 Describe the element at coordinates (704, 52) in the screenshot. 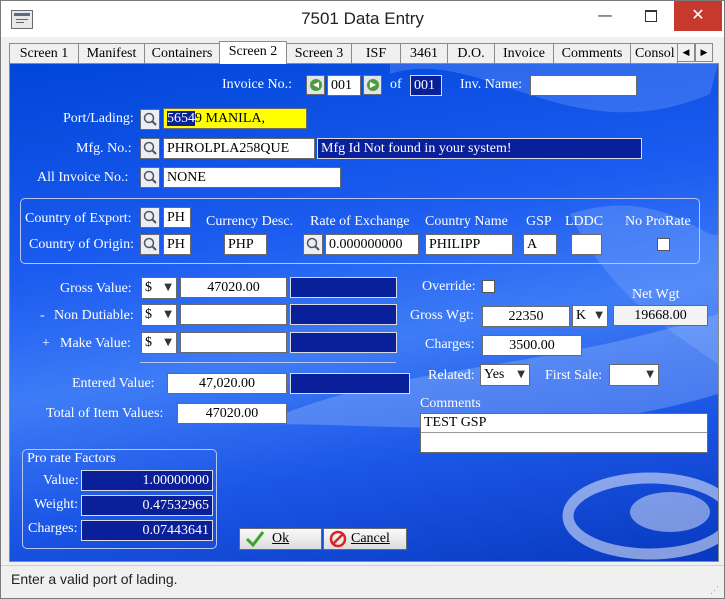

I see `tab-scroll-right-button: ▶` at that location.